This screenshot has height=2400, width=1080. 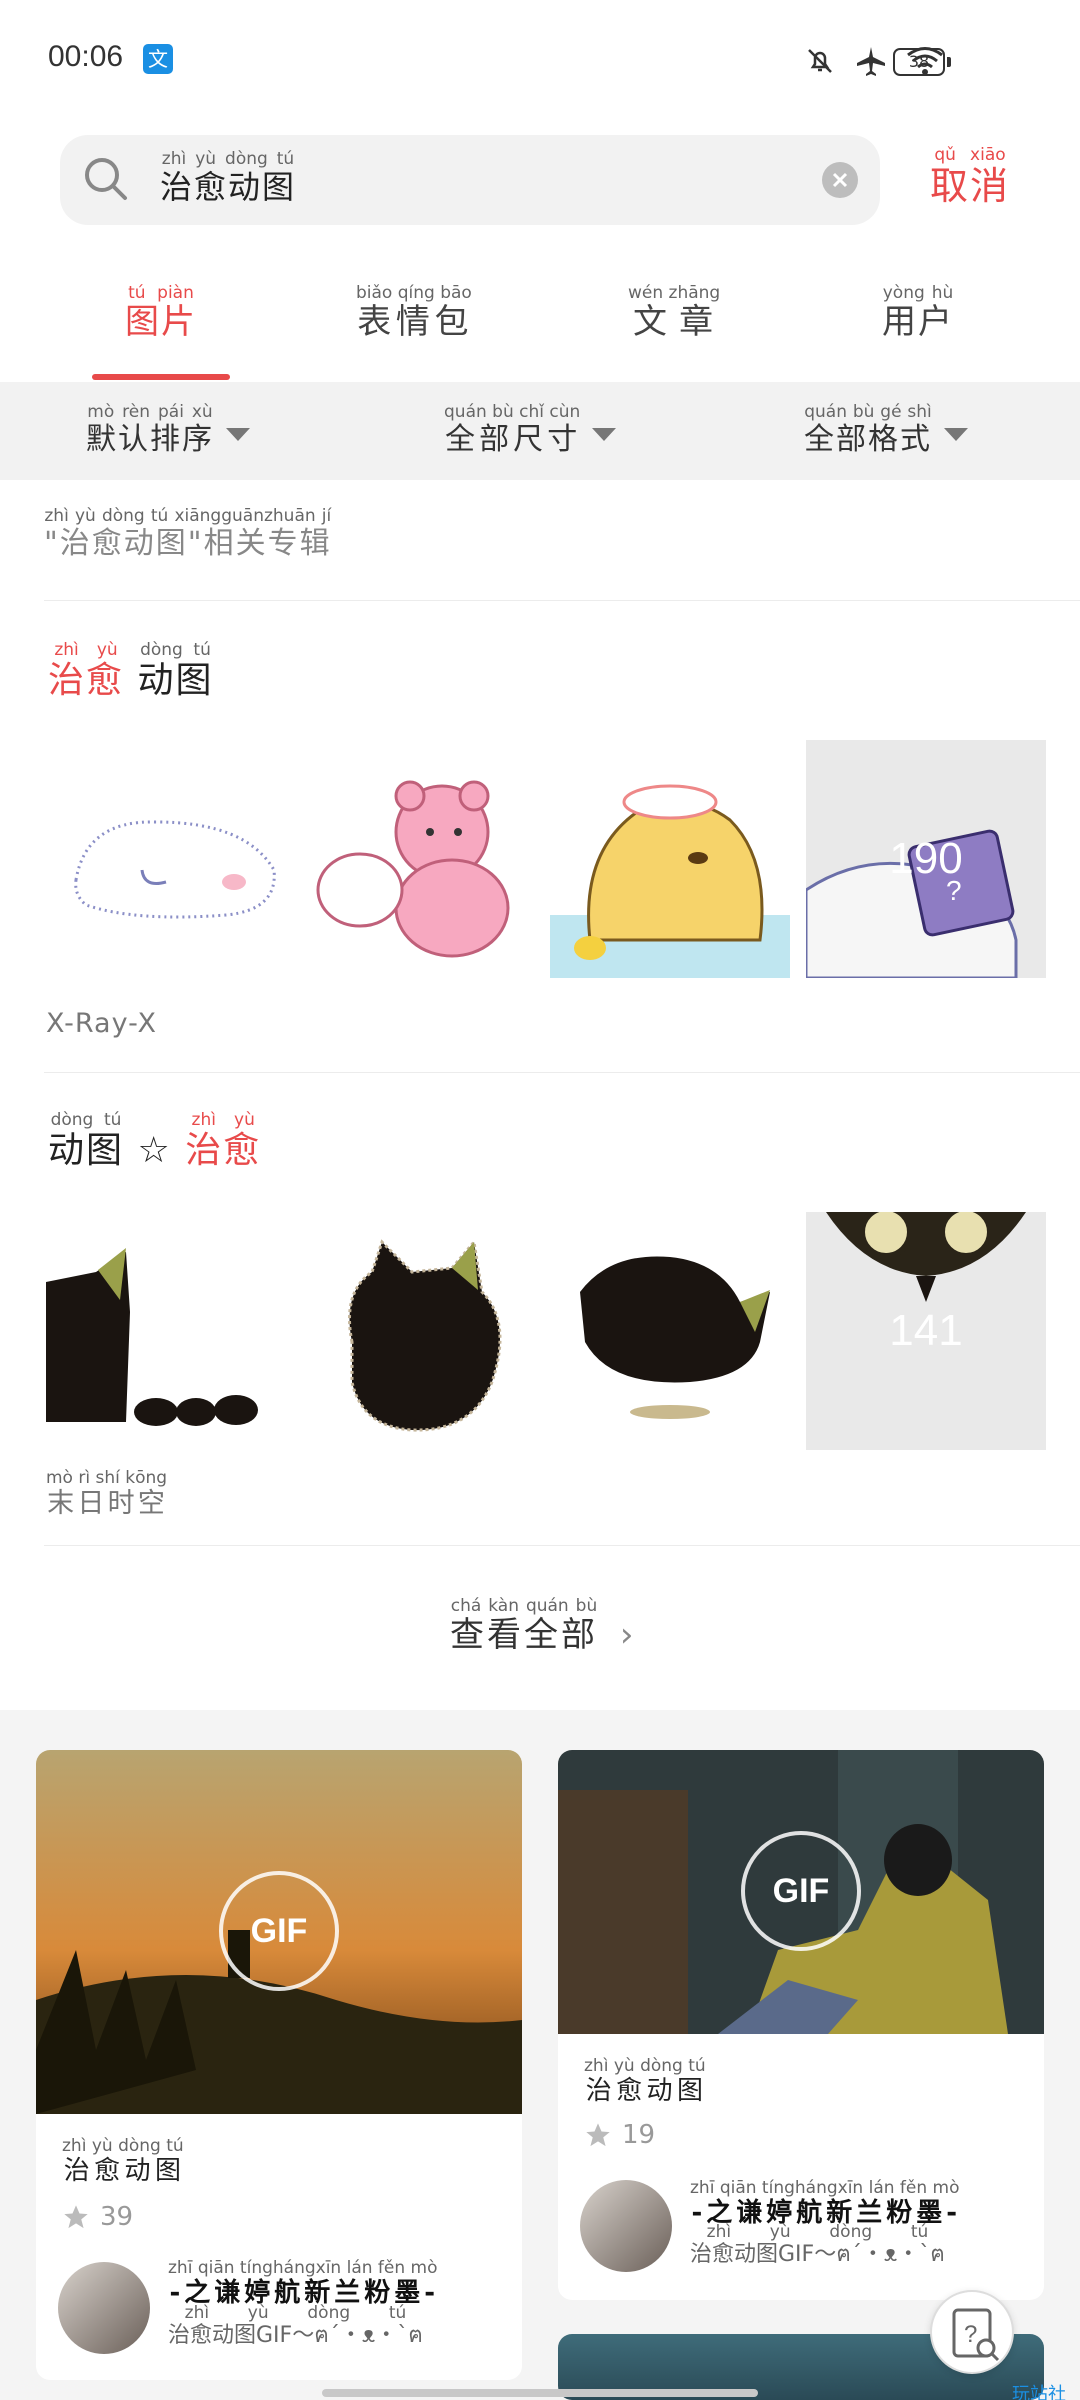 I want to click on album-more-thumbnail: 141, so click(x=926, y=1331).